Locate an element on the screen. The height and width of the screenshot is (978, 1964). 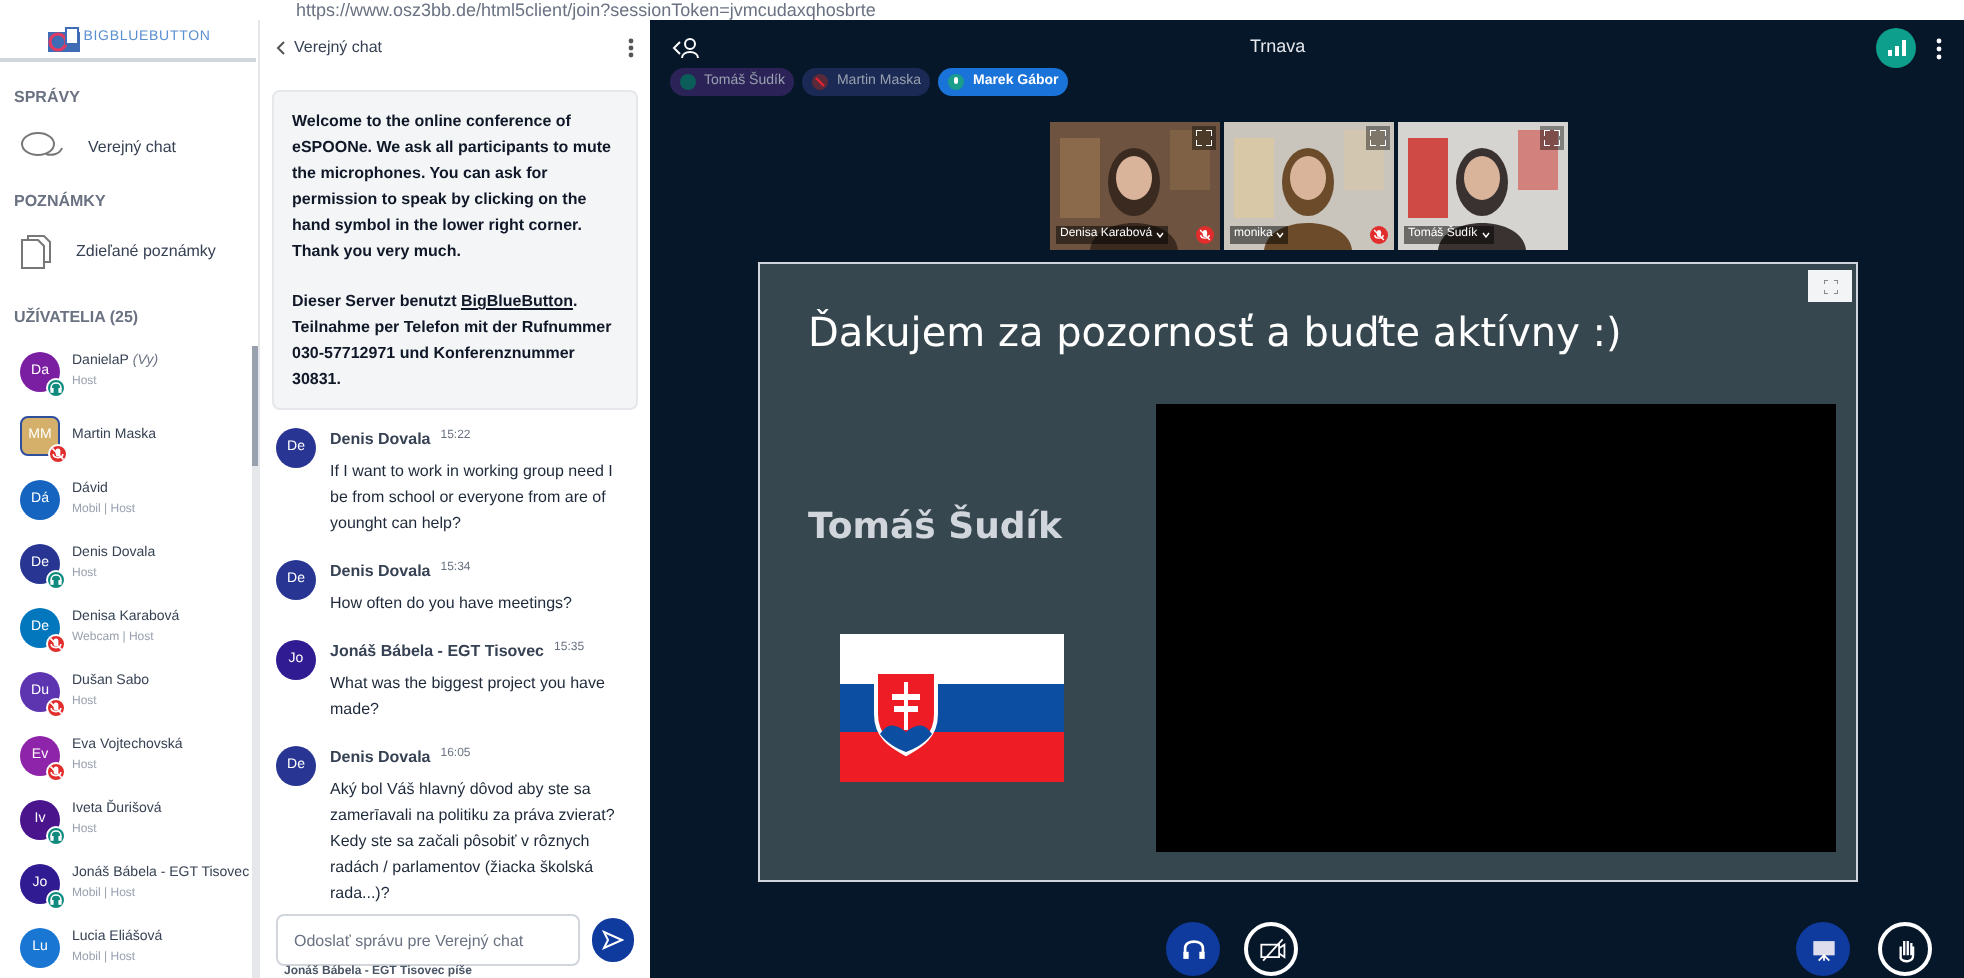
message-input: Odoslať správu pre Verejný chat is located at coordinates (428, 940).